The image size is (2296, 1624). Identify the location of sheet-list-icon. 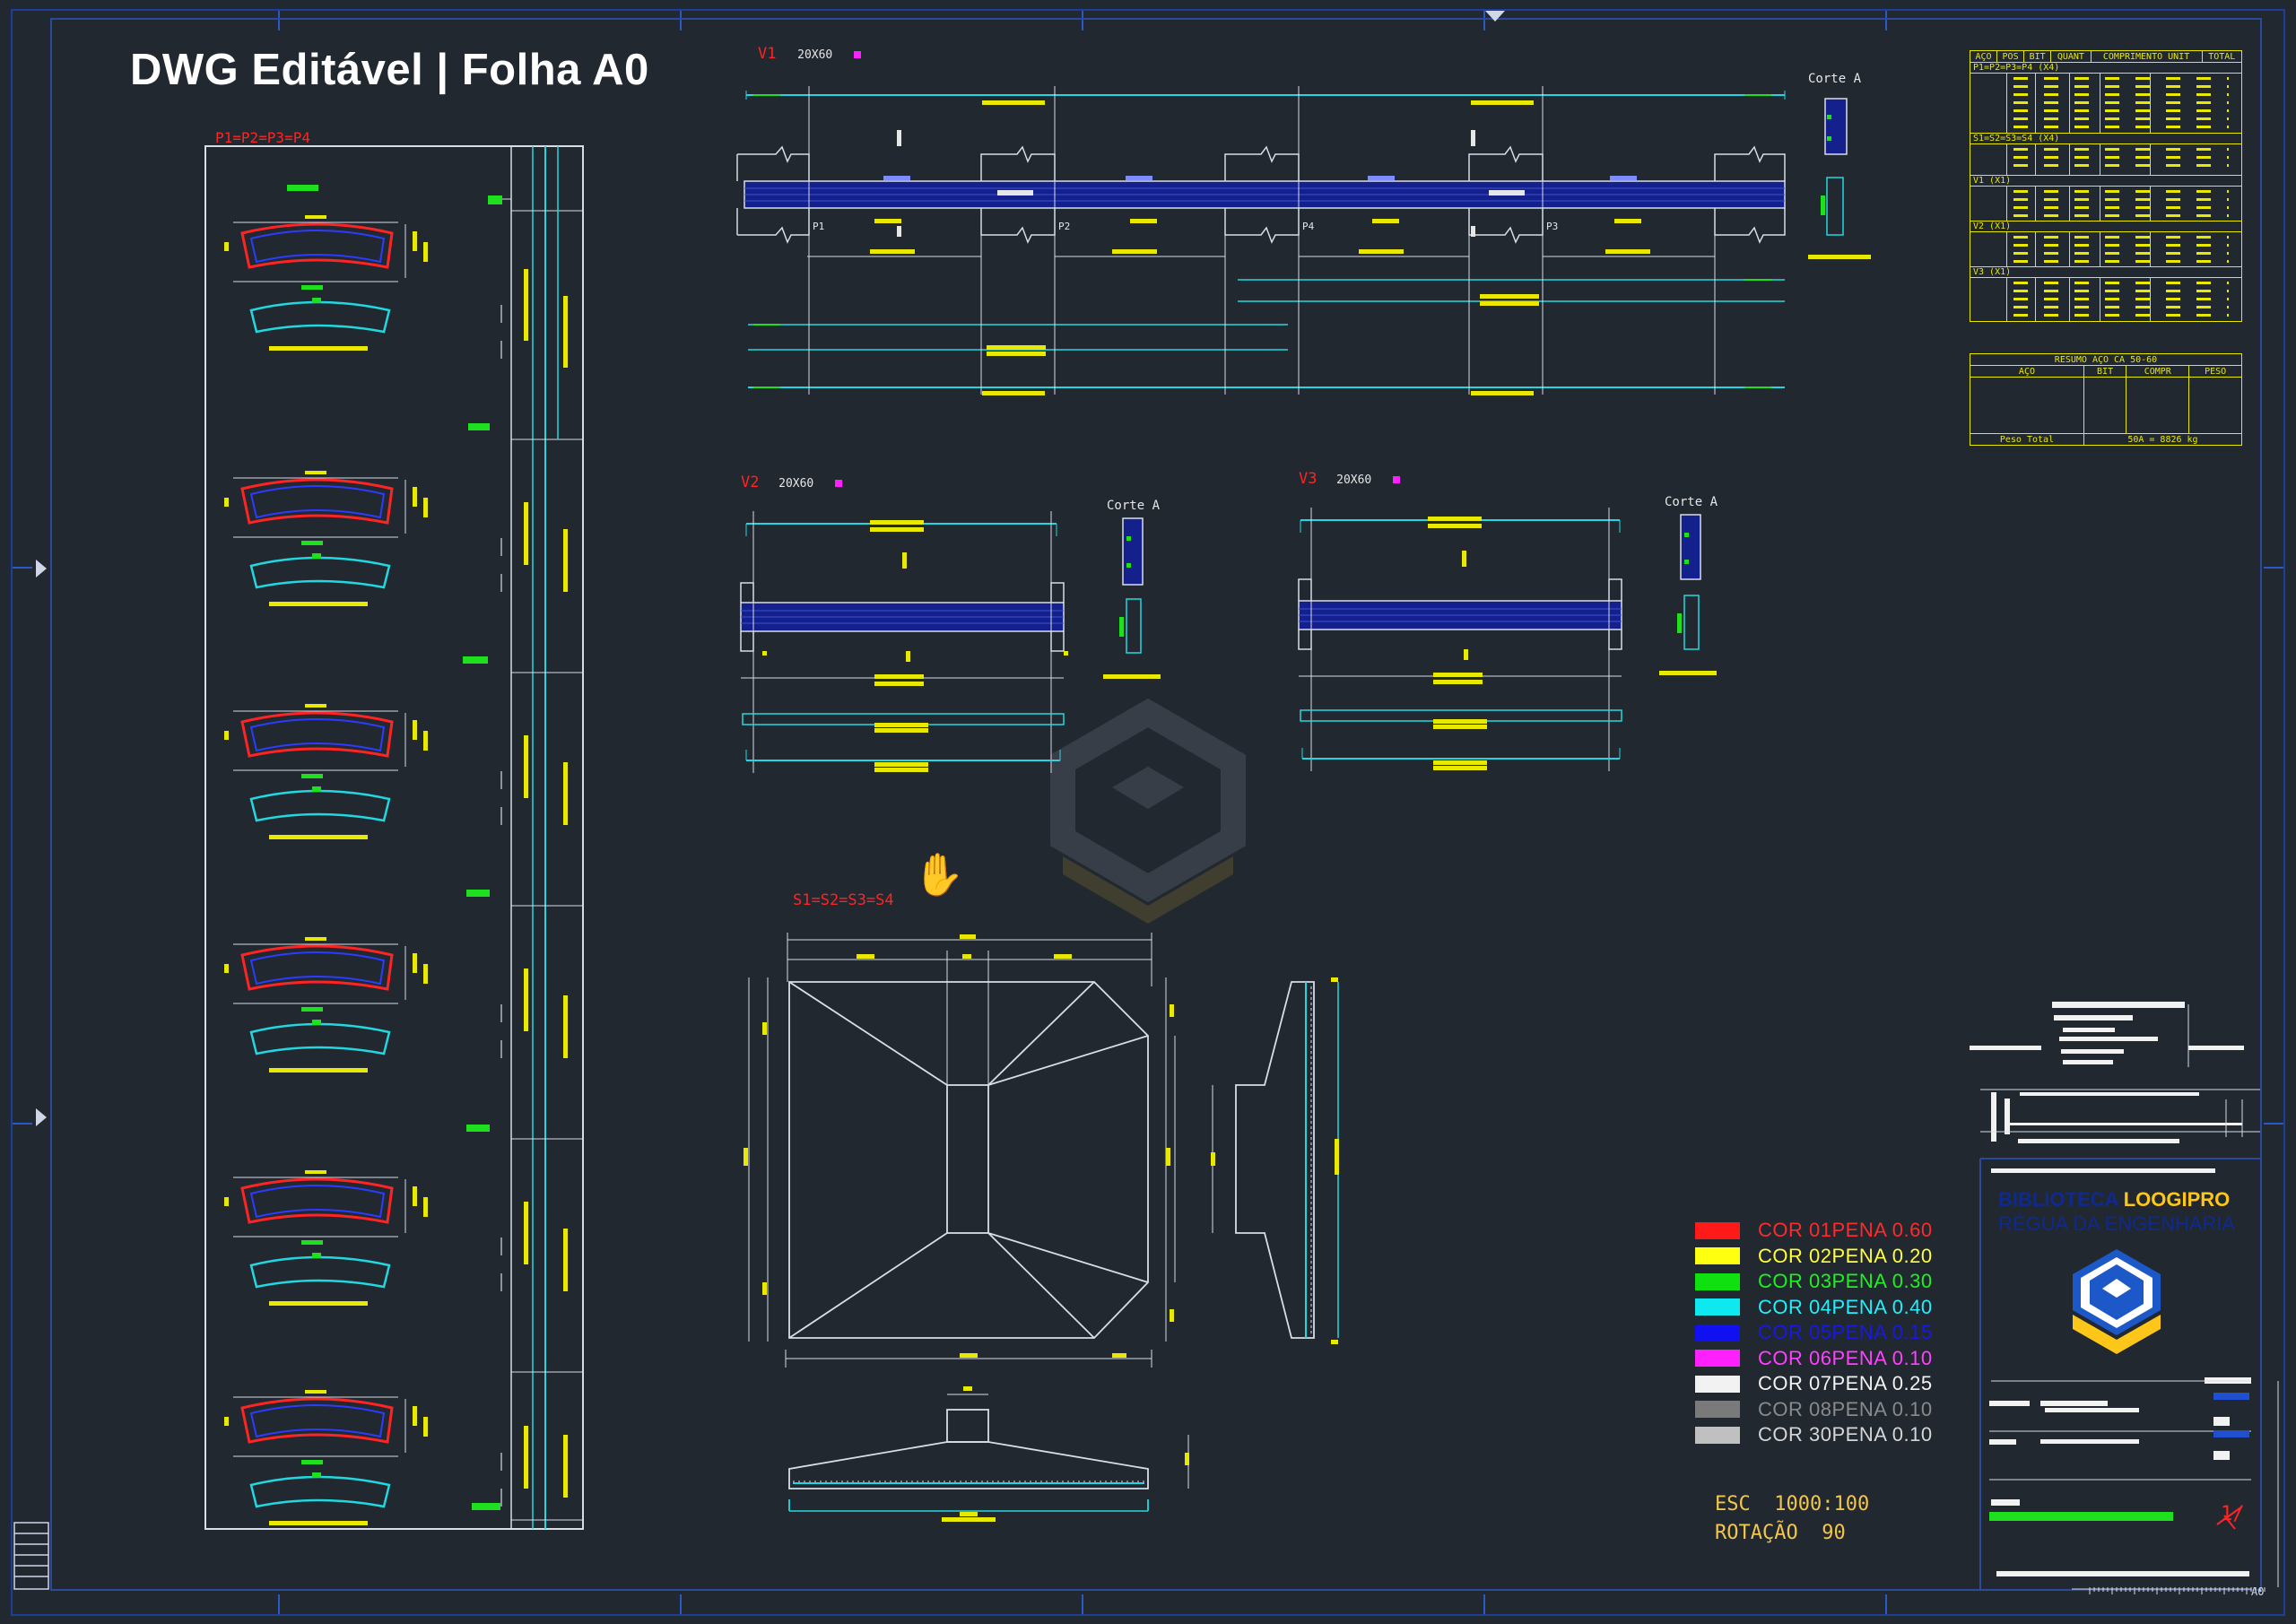
(31, 1556).